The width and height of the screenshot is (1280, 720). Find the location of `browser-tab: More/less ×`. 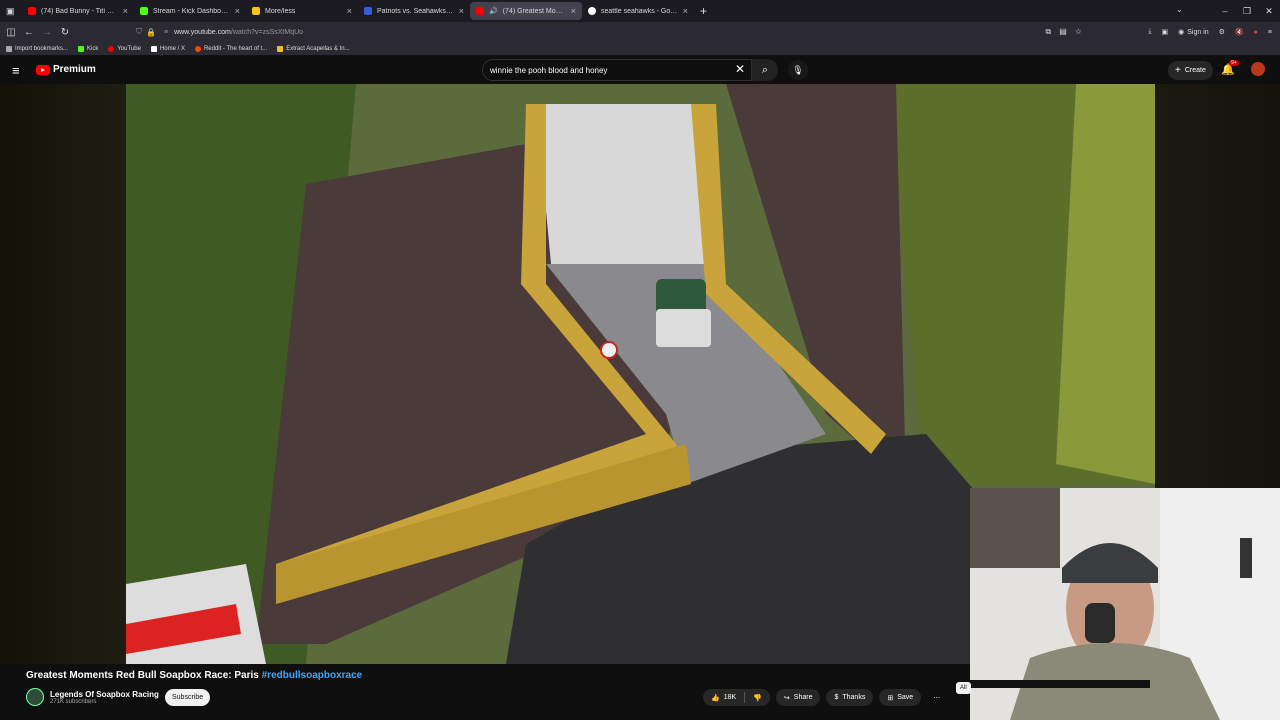

browser-tab: More/less × is located at coordinates (302, 11).